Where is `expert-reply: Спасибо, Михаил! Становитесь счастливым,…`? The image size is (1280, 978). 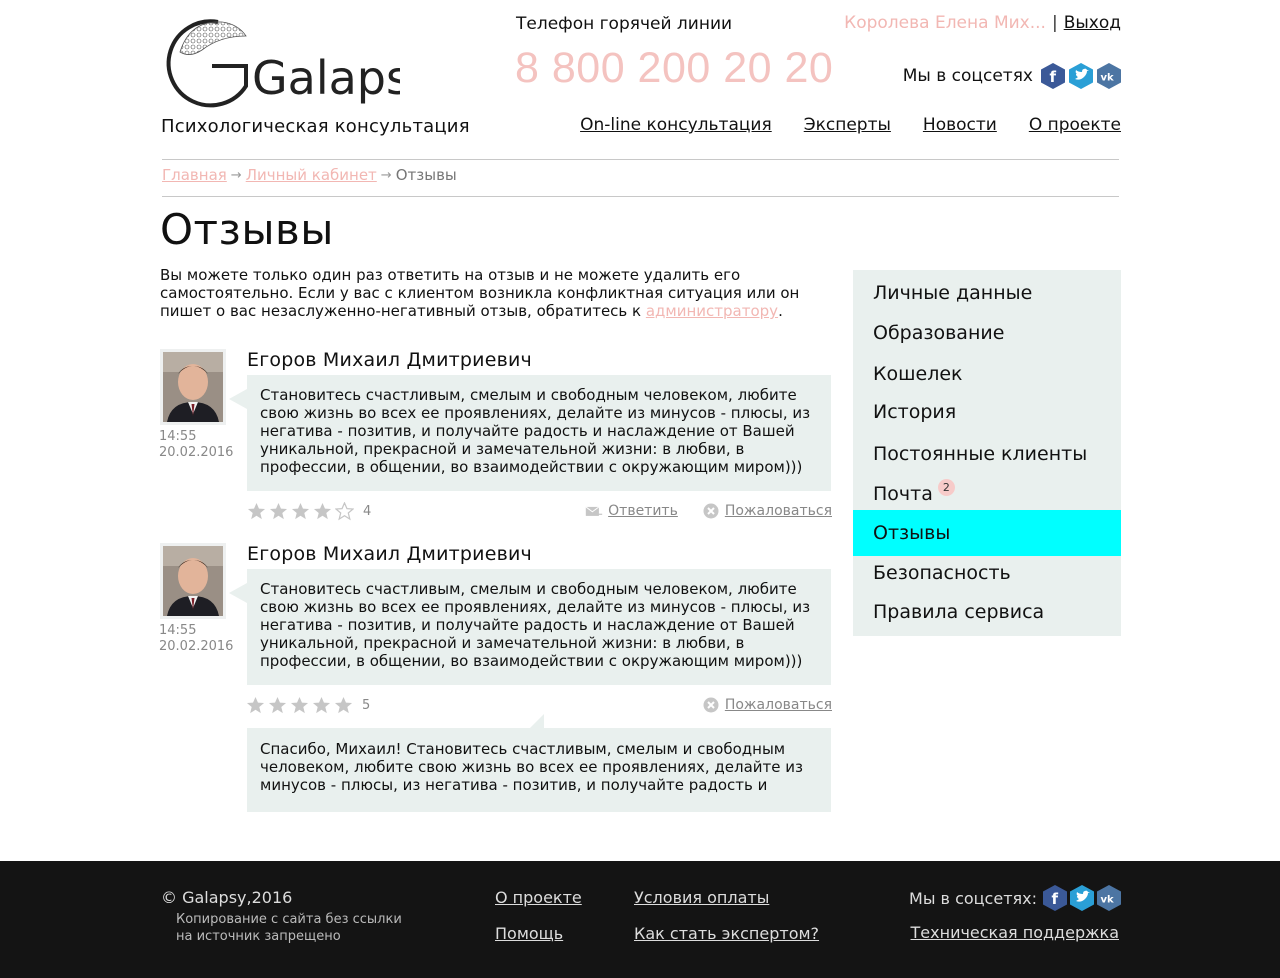 expert-reply: Спасибо, Михаил! Становитесь счастливым,… is located at coordinates (539, 763).